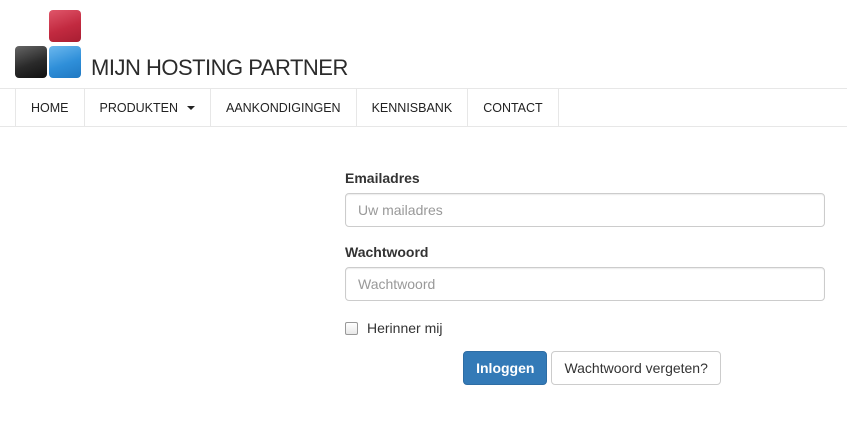  What do you see at coordinates (505, 368) in the screenshot?
I see `login-button: Inloggen` at bounding box center [505, 368].